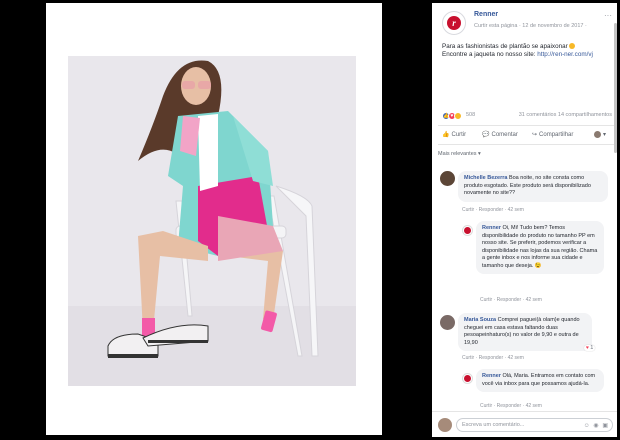 Image resolution: width=620 pixels, height=440 pixels. Describe the element at coordinates (500, 134) in the screenshot. I see `comment-button: 💬 Comentar` at that location.